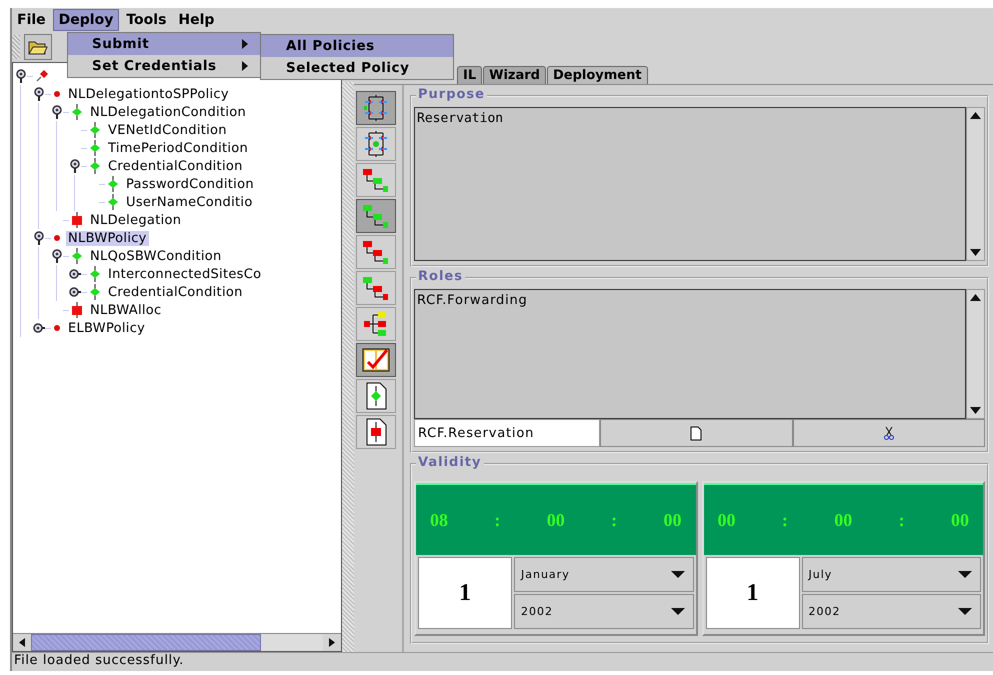 This screenshot has width=993, height=675. What do you see at coordinates (190, 184) in the screenshot?
I see `tree-item: PasswordCondition` at bounding box center [190, 184].